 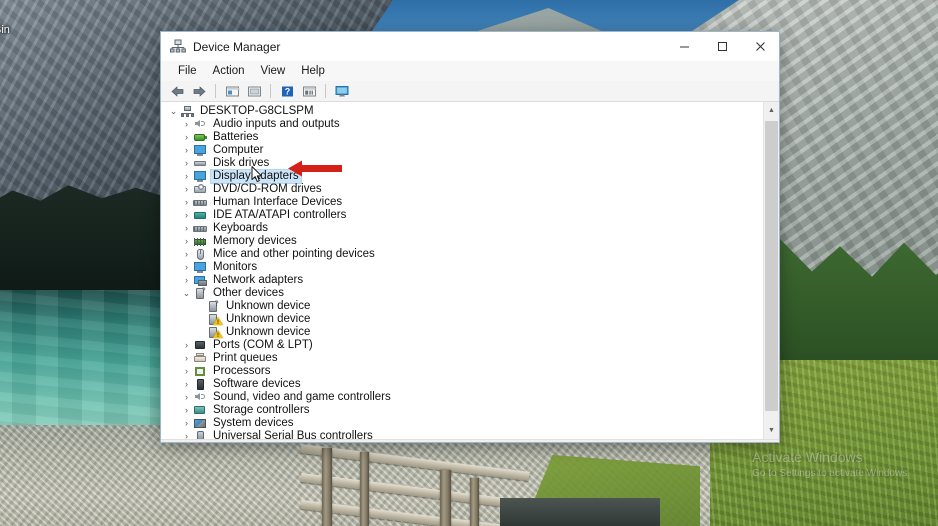 I want to click on tree-node-mice: › Mice and other pointing devices, so click(x=462, y=254).